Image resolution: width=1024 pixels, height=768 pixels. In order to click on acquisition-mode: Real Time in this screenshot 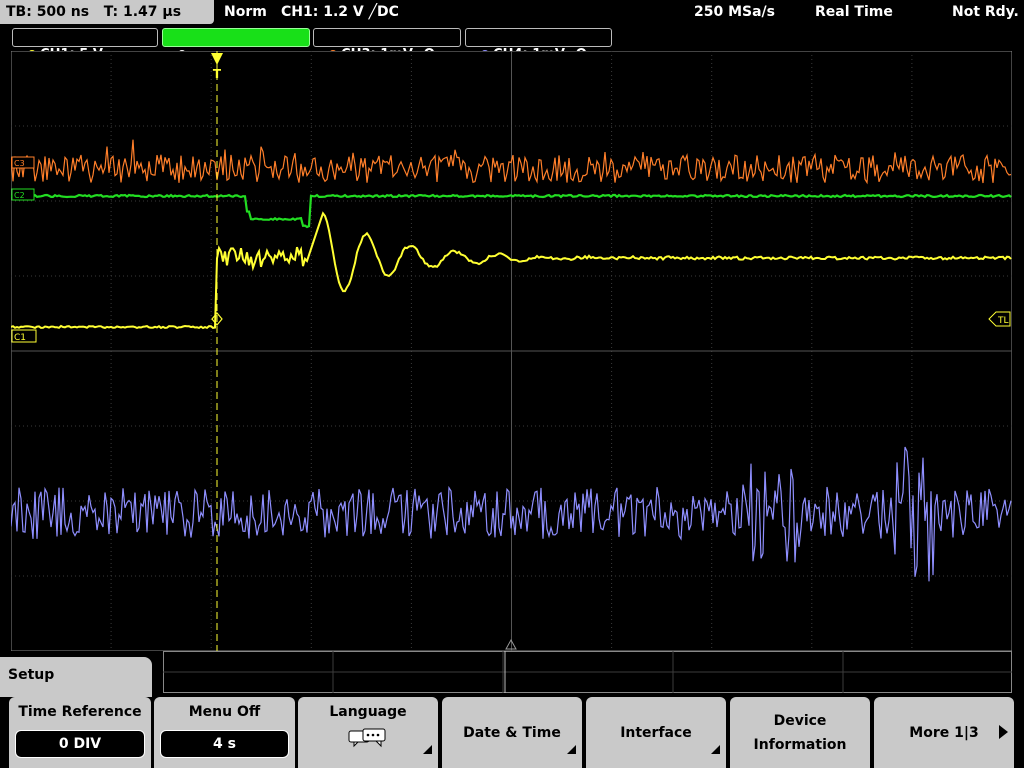, I will do `click(854, 12)`.